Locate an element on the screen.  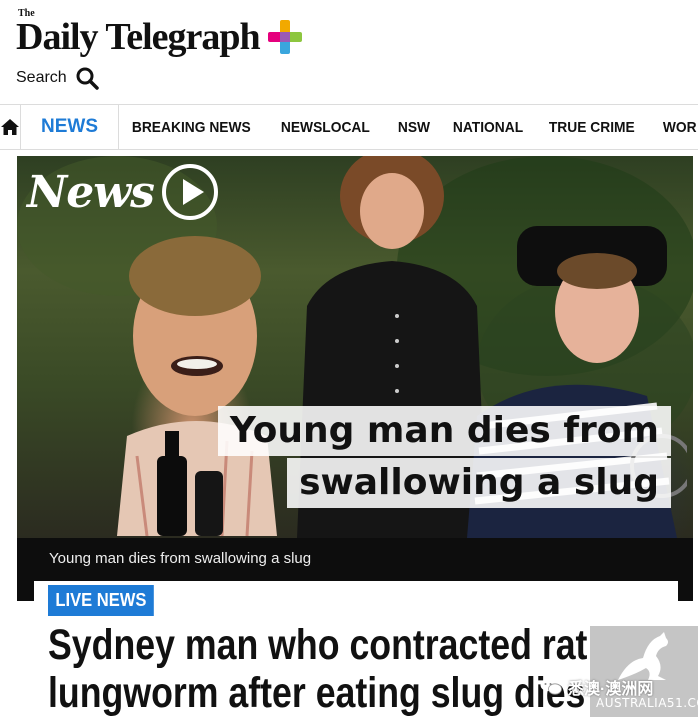
nav-home is located at coordinates (10, 127).